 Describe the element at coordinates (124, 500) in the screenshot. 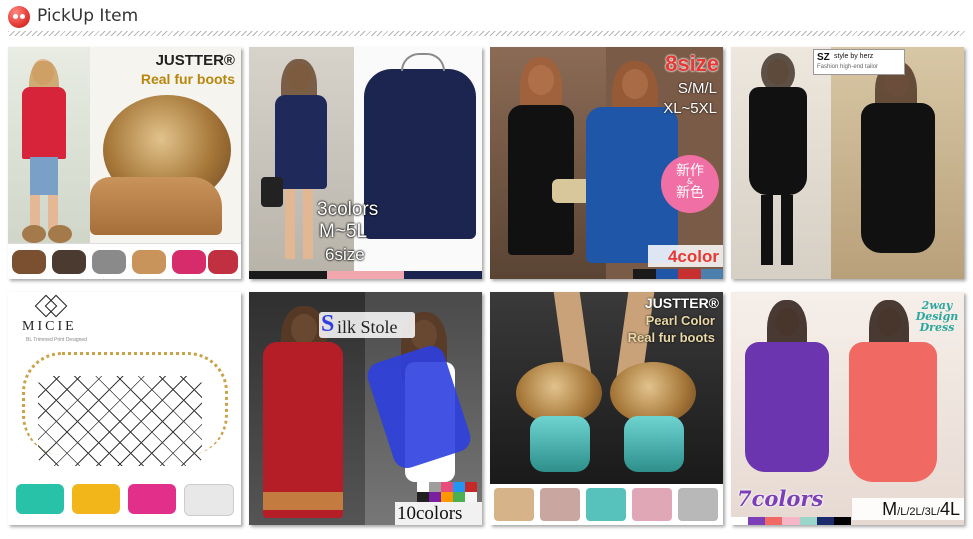

I see `bag-color-variants` at that location.